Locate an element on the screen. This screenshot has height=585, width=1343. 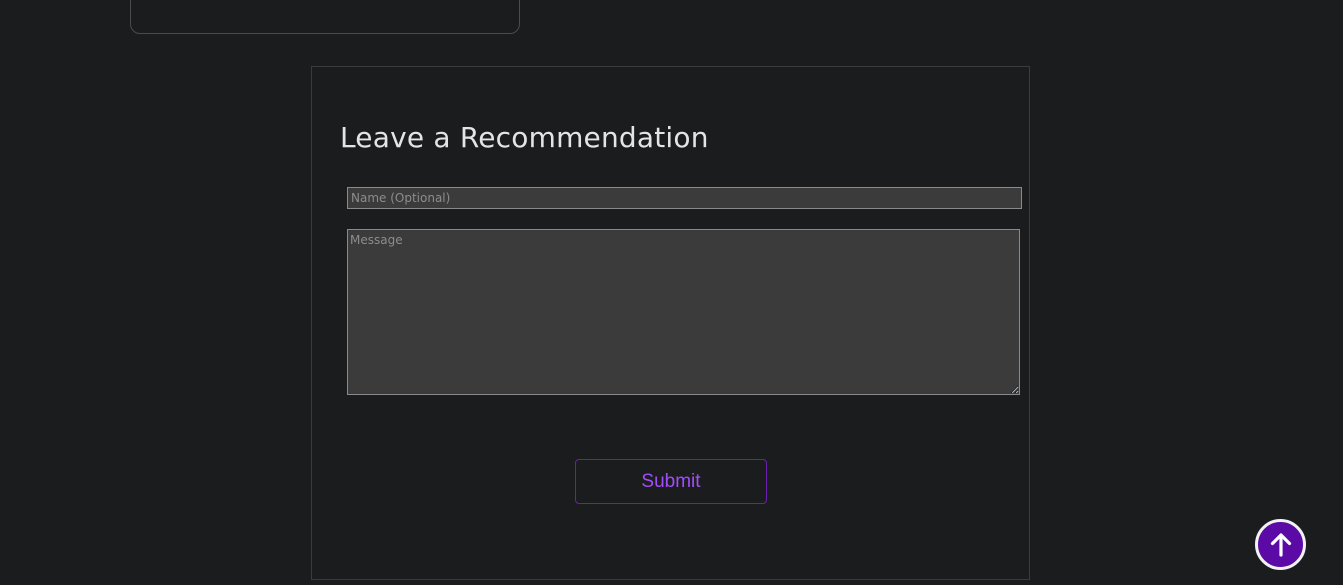
previous-card is located at coordinates (325, 17).